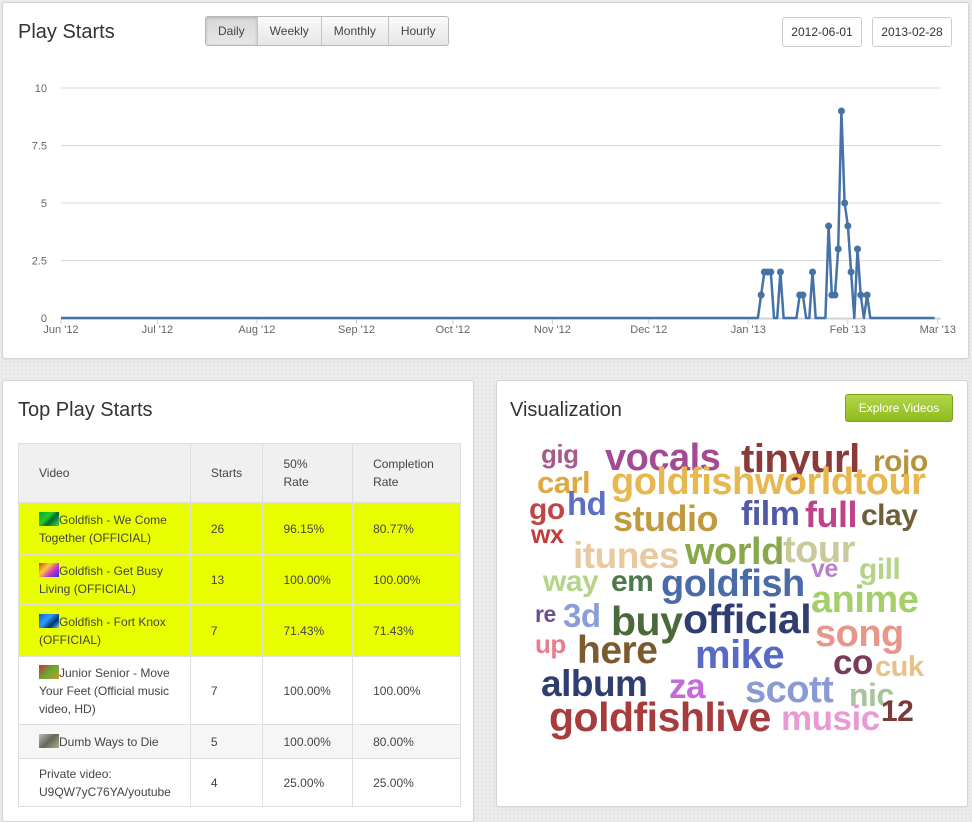 The height and width of the screenshot is (822, 972). Describe the element at coordinates (582, 615) in the screenshot. I see `tag-word: 3d` at that location.